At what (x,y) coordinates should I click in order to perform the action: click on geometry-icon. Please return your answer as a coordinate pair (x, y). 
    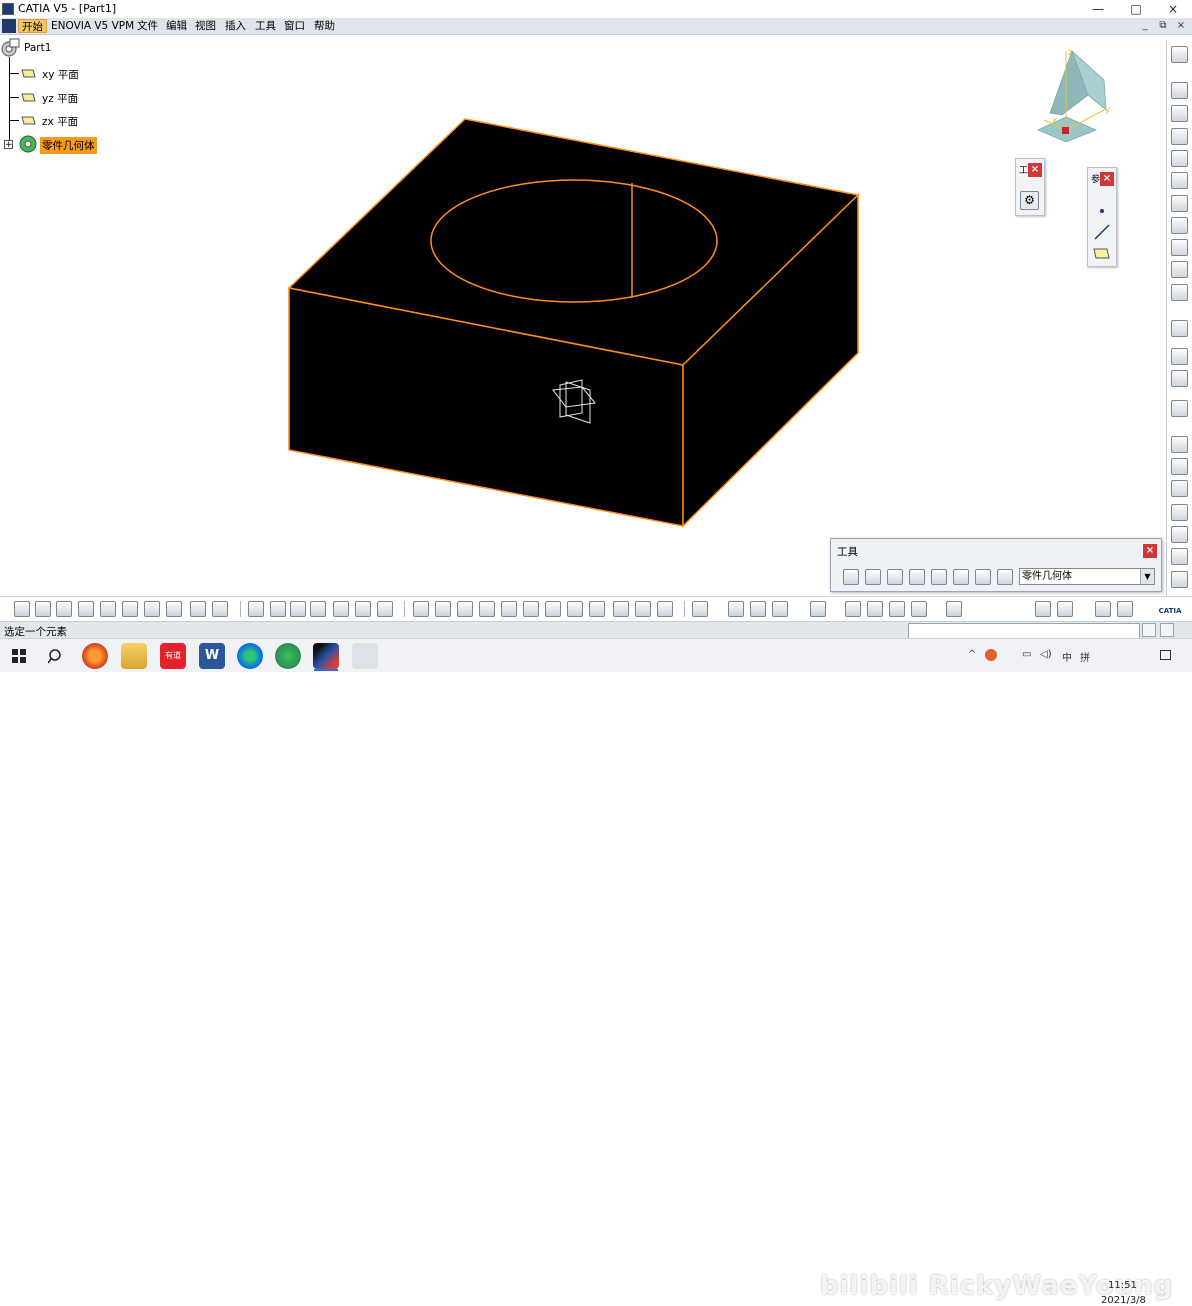
    Looking at the image, I should click on (939, 577).